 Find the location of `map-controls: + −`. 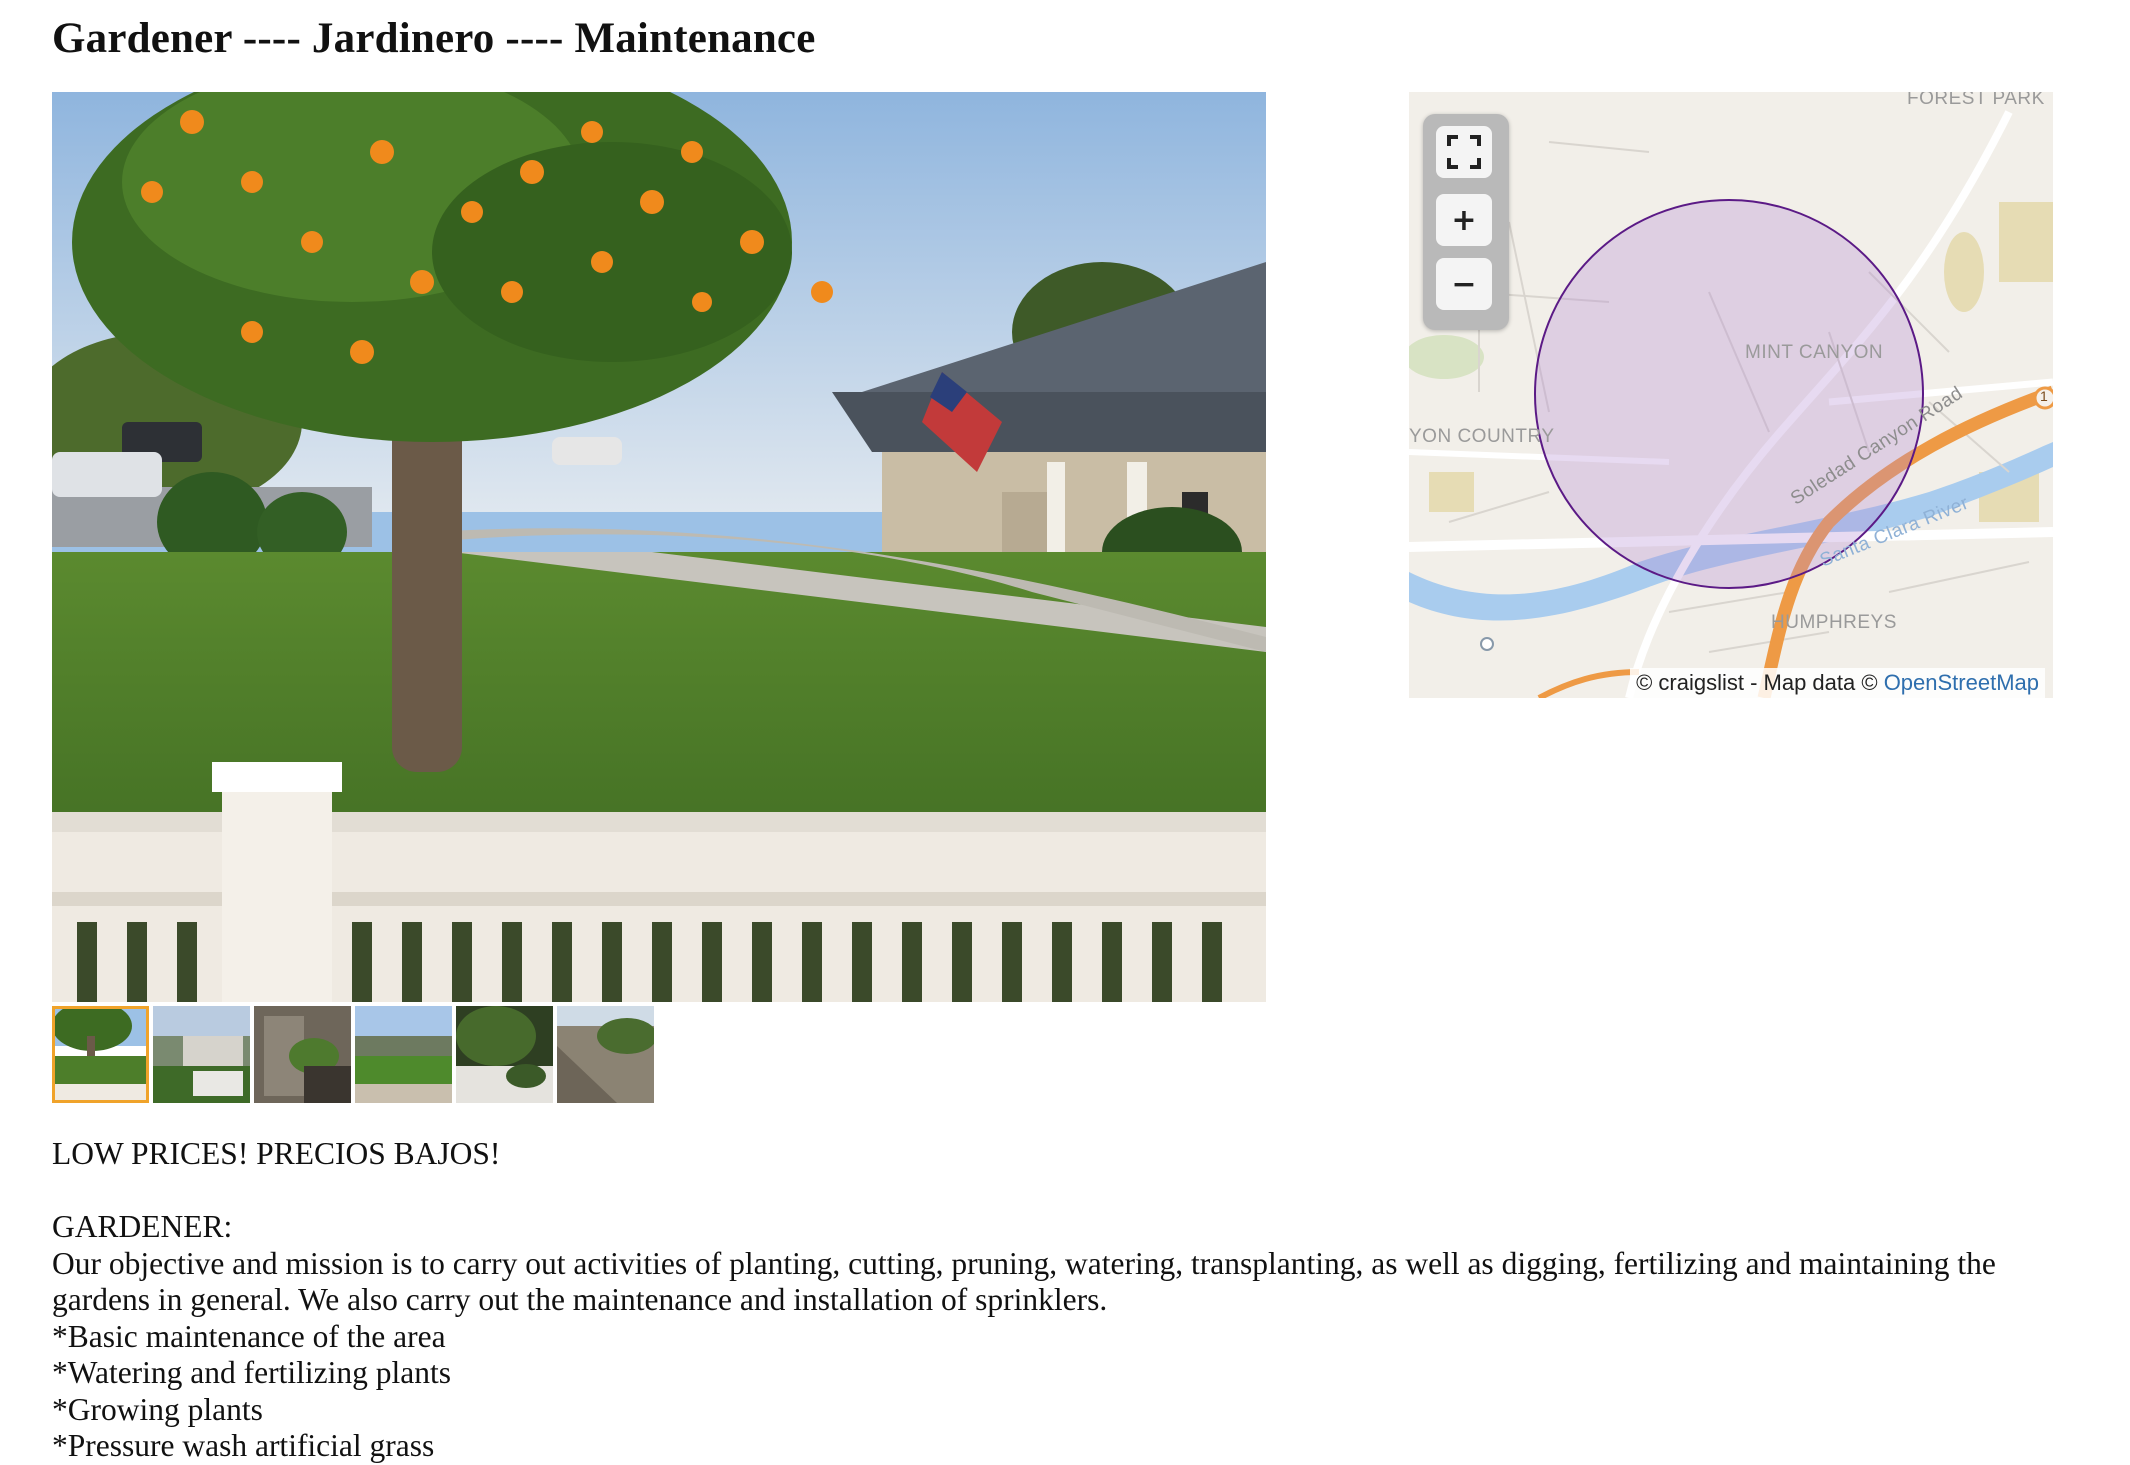

map-controls: + − is located at coordinates (1466, 222).